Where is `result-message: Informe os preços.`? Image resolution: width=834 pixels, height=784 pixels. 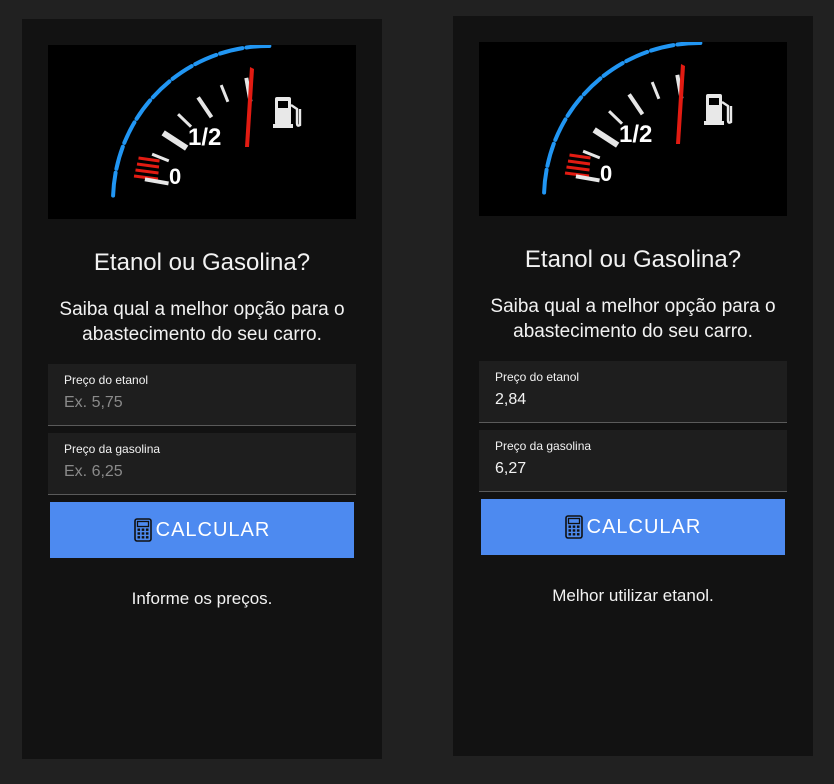 result-message: Informe os preços. is located at coordinates (202, 598).